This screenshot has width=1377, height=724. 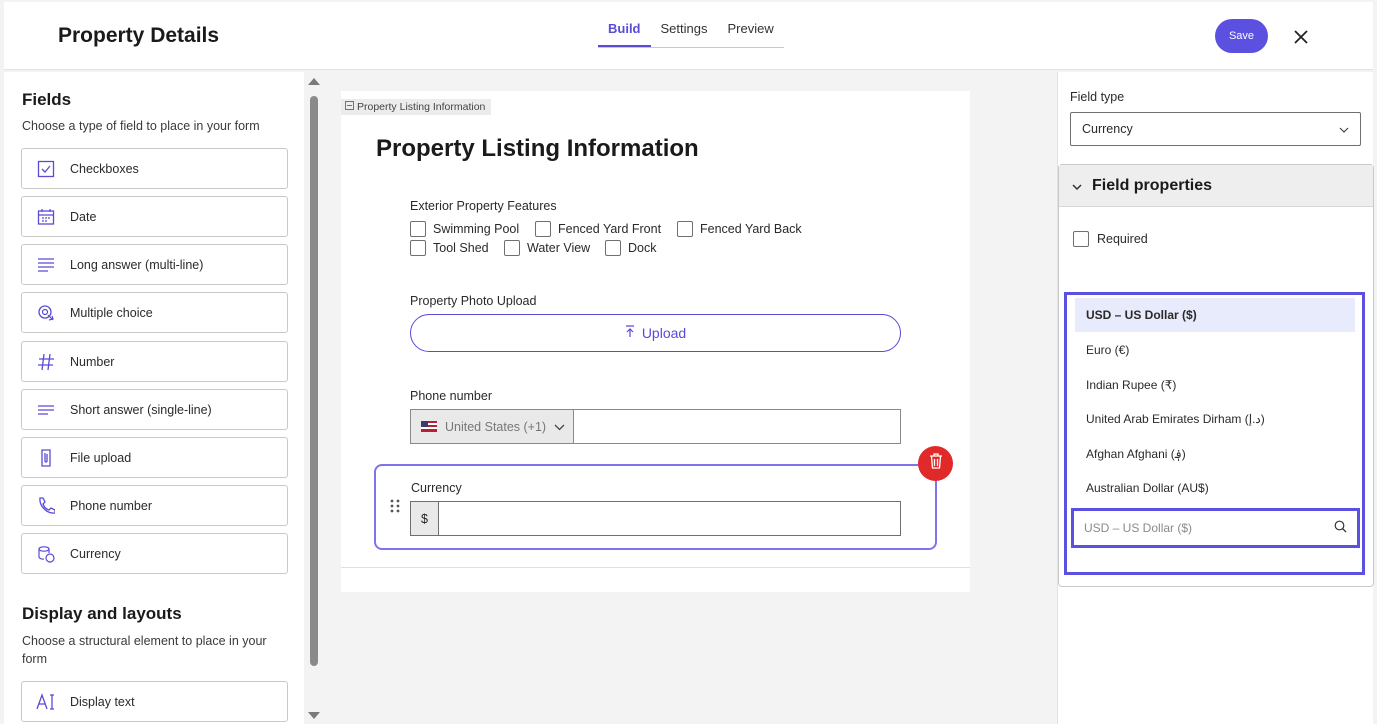 What do you see at coordinates (537, 148) in the screenshot?
I see `section-title: Property Listing Information` at bounding box center [537, 148].